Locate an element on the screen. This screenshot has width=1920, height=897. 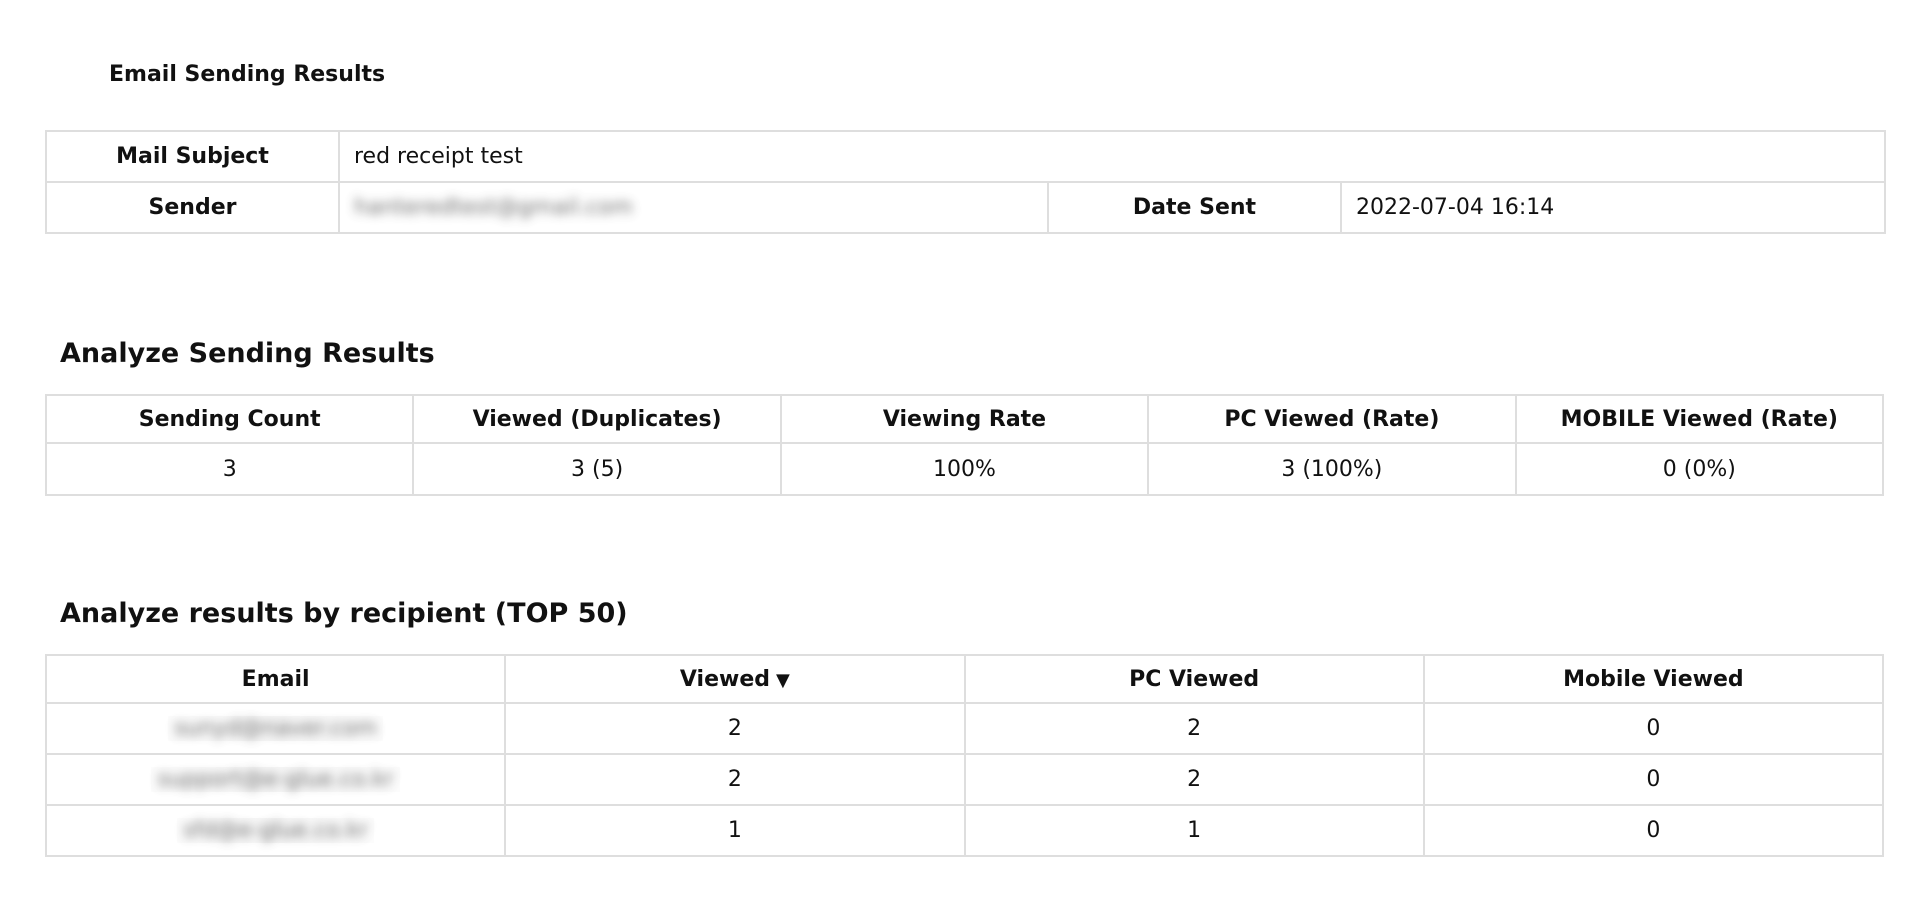
mail-subject-label: Mail Subject is located at coordinates (192, 156).